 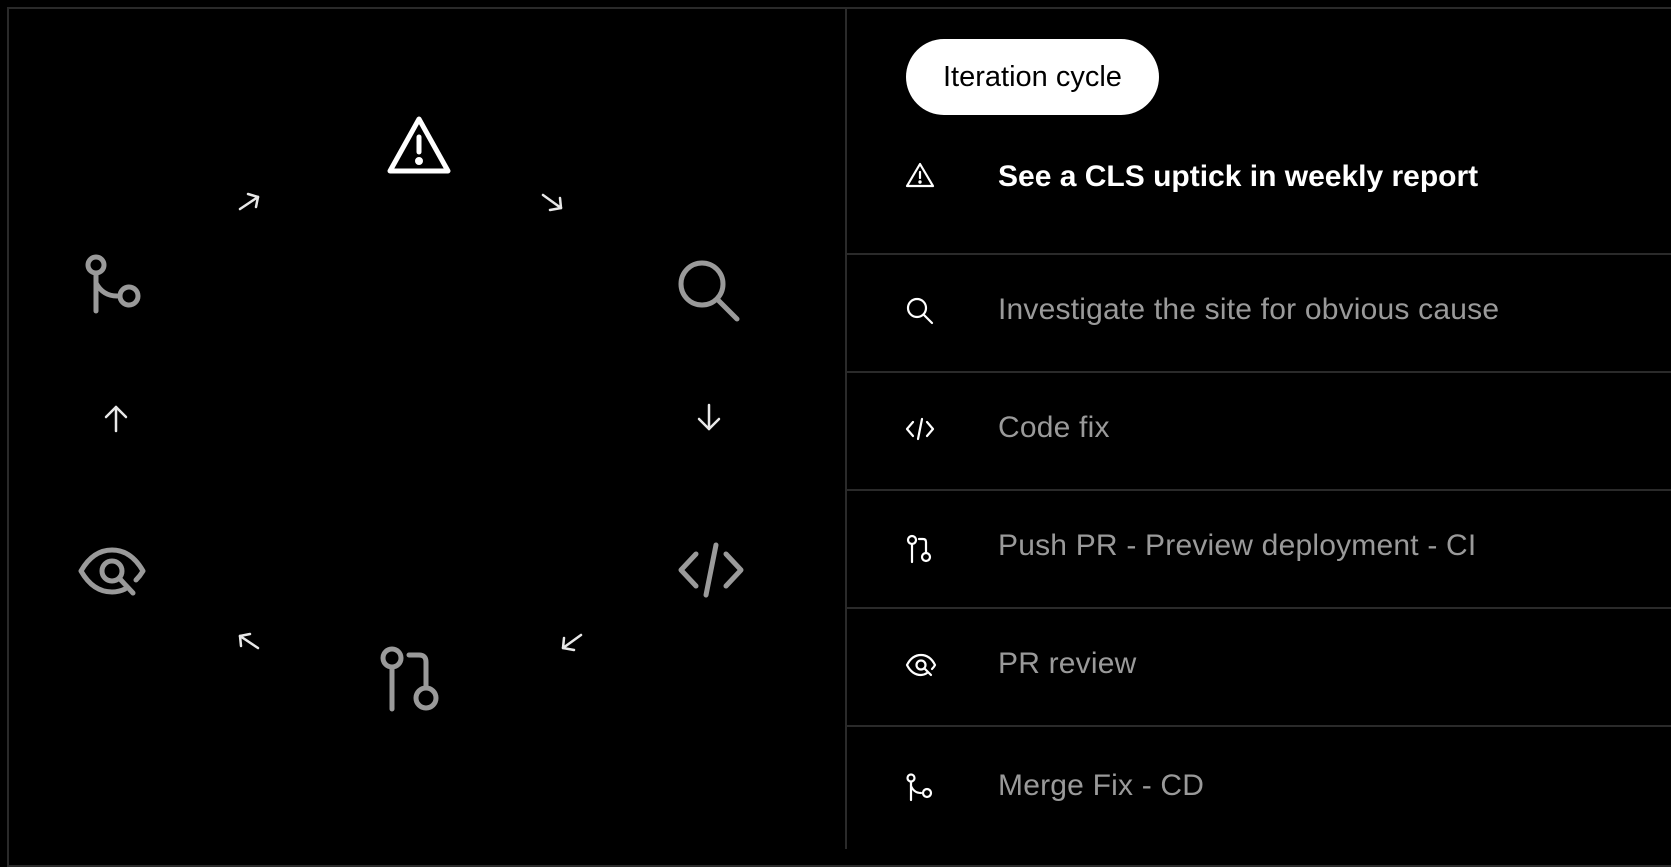 I want to click on arrow-up-left-icon, so click(x=249, y=642).